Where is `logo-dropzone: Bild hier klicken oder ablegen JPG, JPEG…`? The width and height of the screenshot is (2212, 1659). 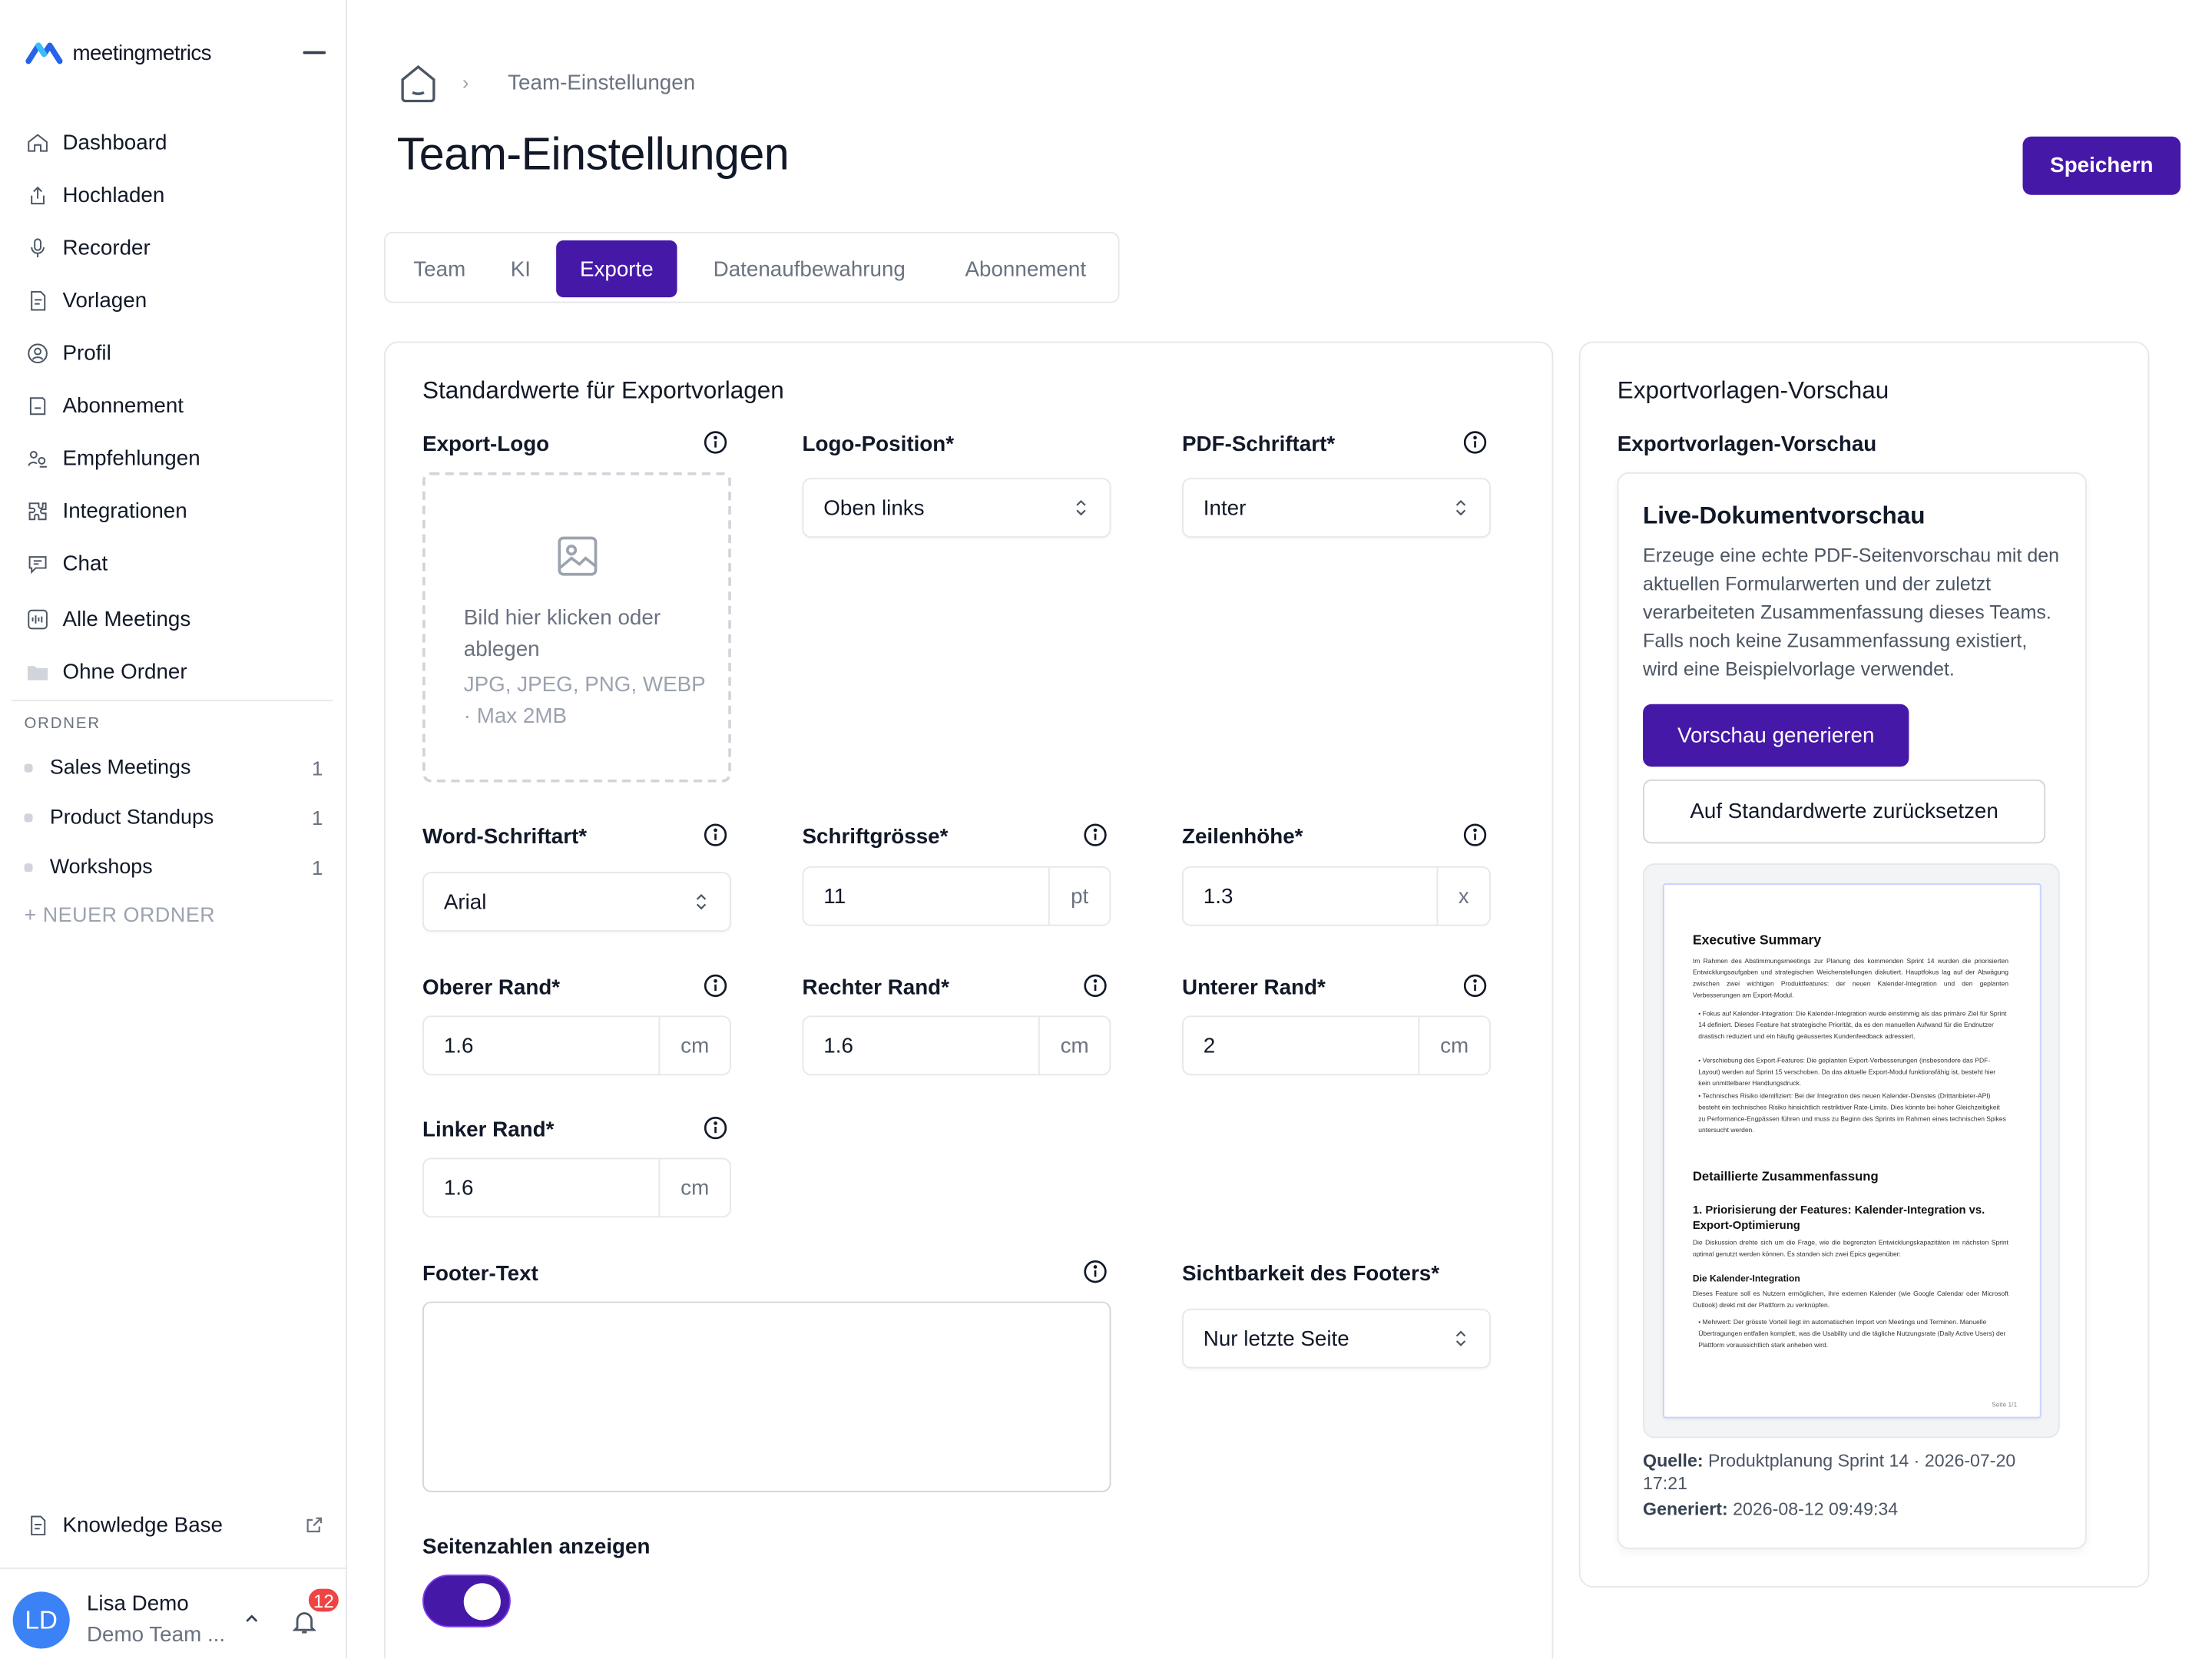 logo-dropzone: Bild hier klicken oder ablegen JPG, JPEG… is located at coordinates (577, 627).